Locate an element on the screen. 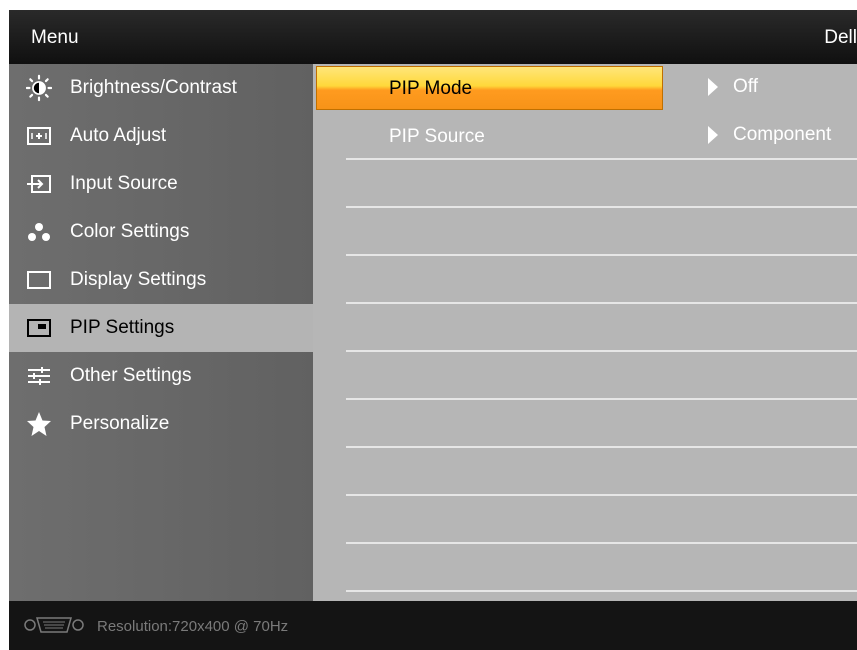 This screenshot has width=857, height=650. star-icon is located at coordinates (39, 424).